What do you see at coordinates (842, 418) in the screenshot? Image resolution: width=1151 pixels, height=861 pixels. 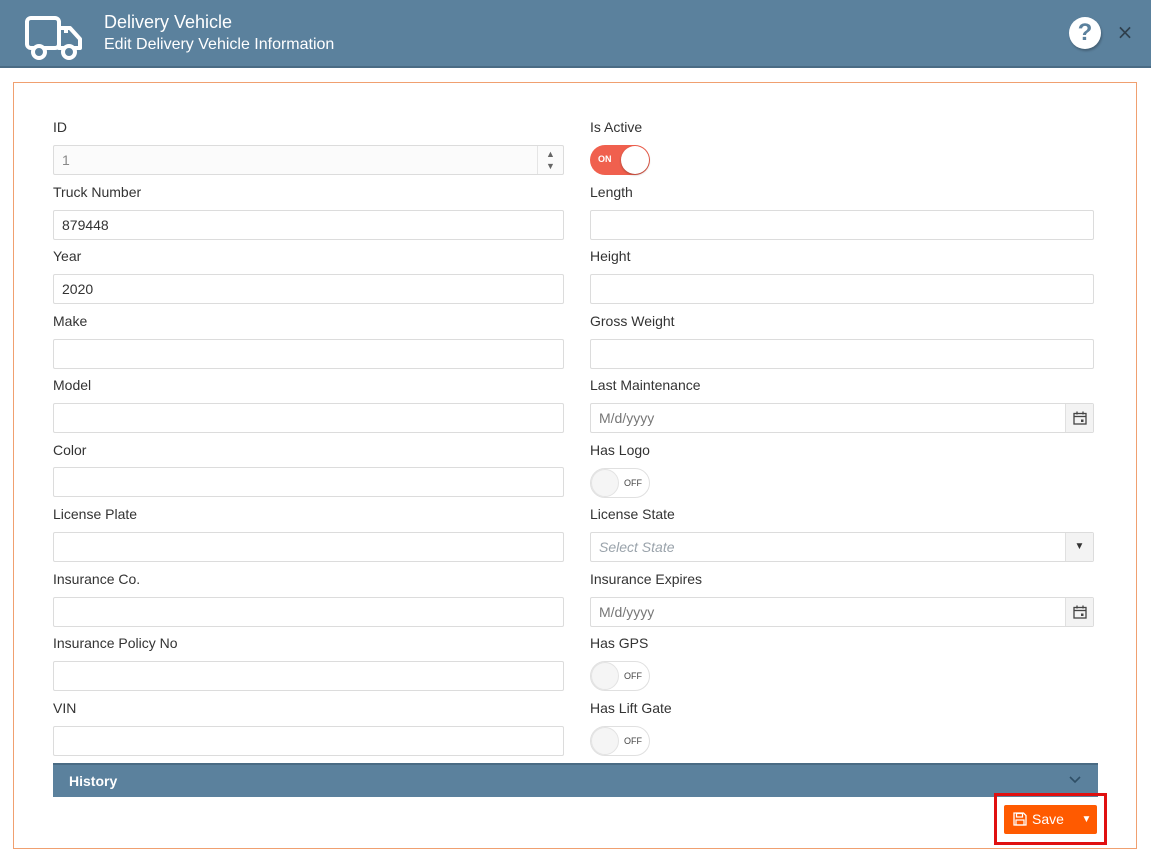 I see `last-maintenance-input: M/d/yyyy` at bounding box center [842, 418].